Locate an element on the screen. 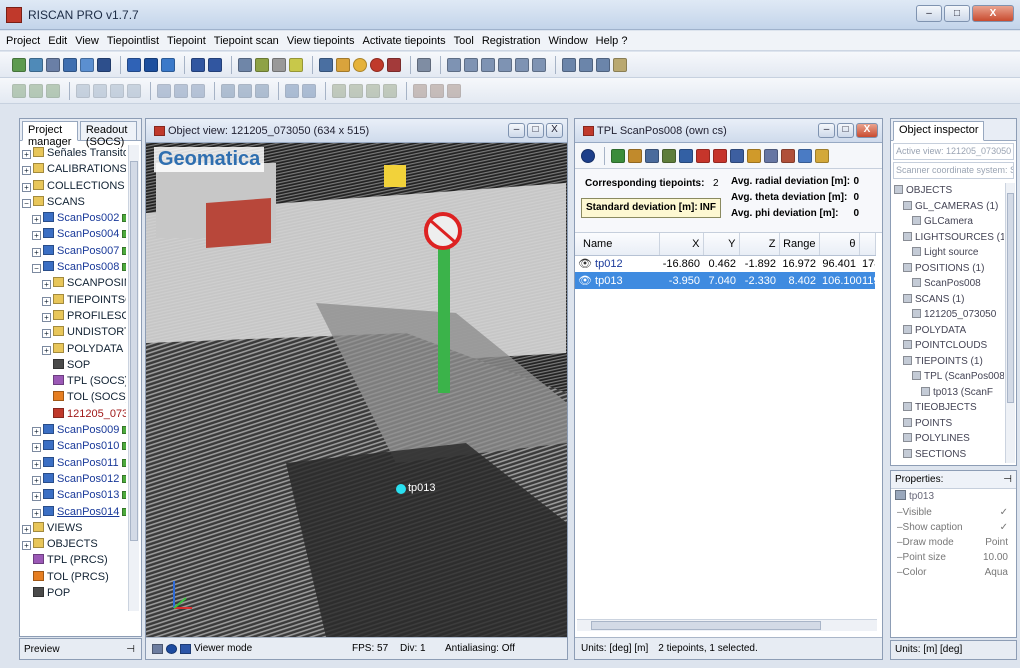 The height and width of the screenshot is (668, 1020). expand-toggle: − is located at coordinates (36, 269).